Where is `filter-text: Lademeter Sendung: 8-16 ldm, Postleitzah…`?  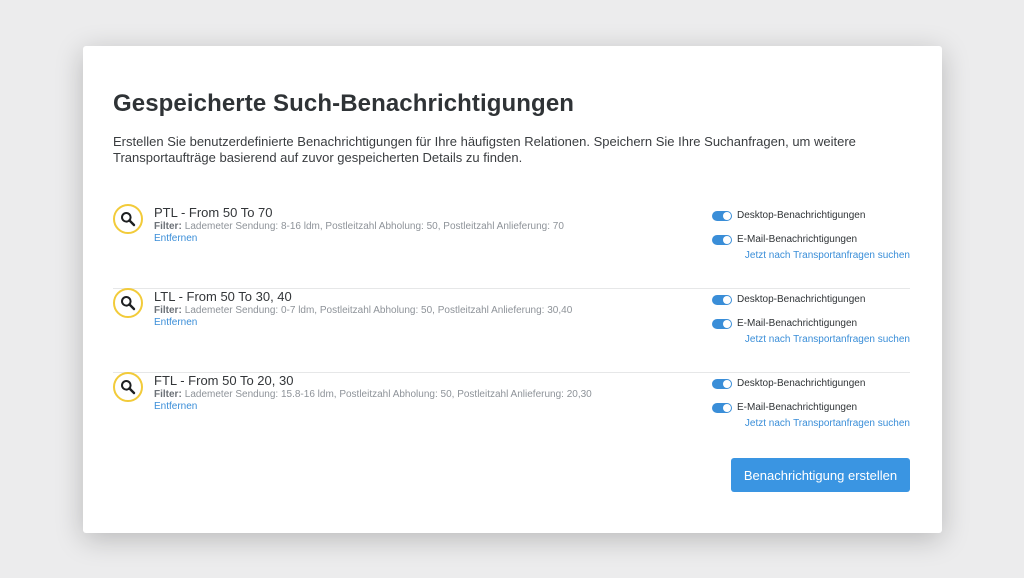
filter-text: Lademeter Sendung: 8-16 ldm, Postleitzah… is located at coordinates (374, 226).